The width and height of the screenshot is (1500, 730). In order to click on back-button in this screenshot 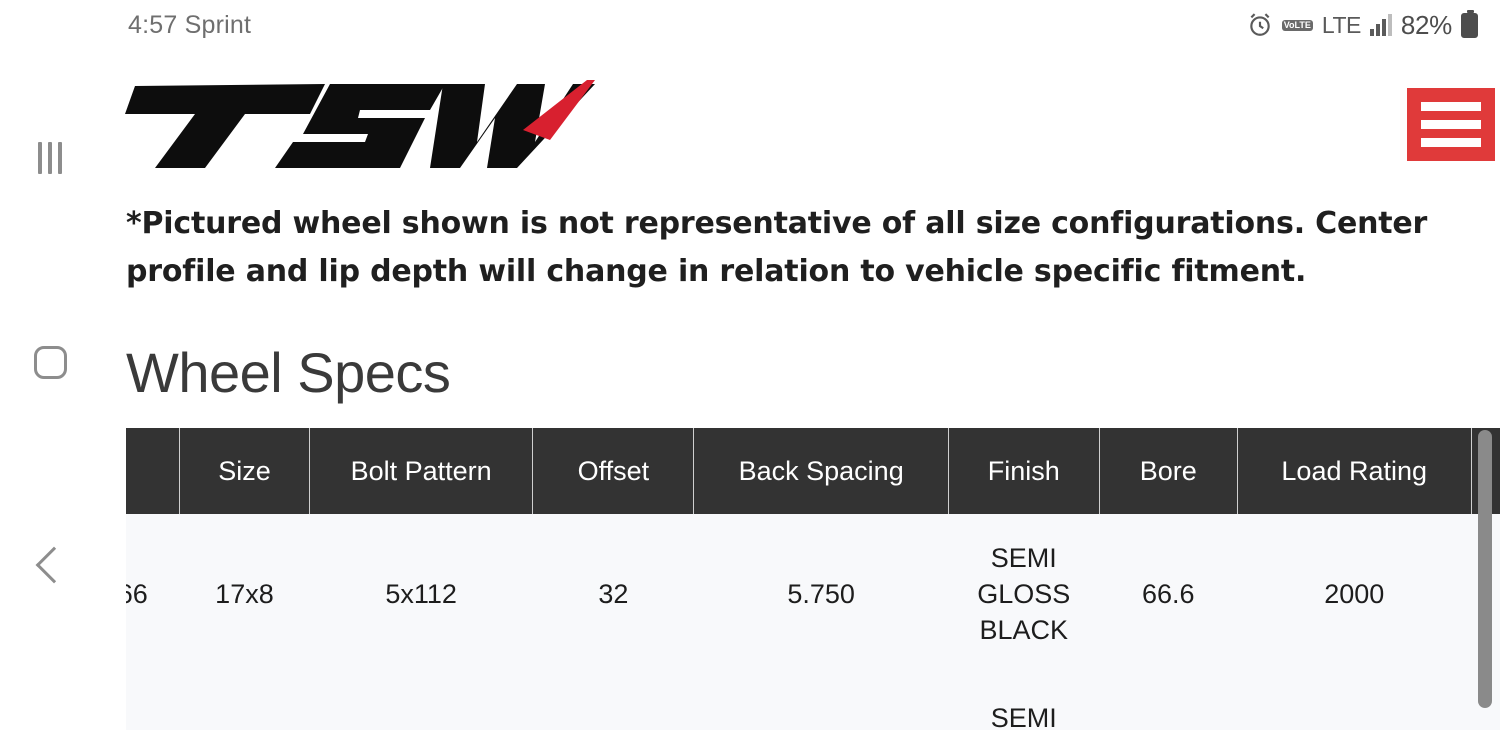, I will do `click(50, 565)`.